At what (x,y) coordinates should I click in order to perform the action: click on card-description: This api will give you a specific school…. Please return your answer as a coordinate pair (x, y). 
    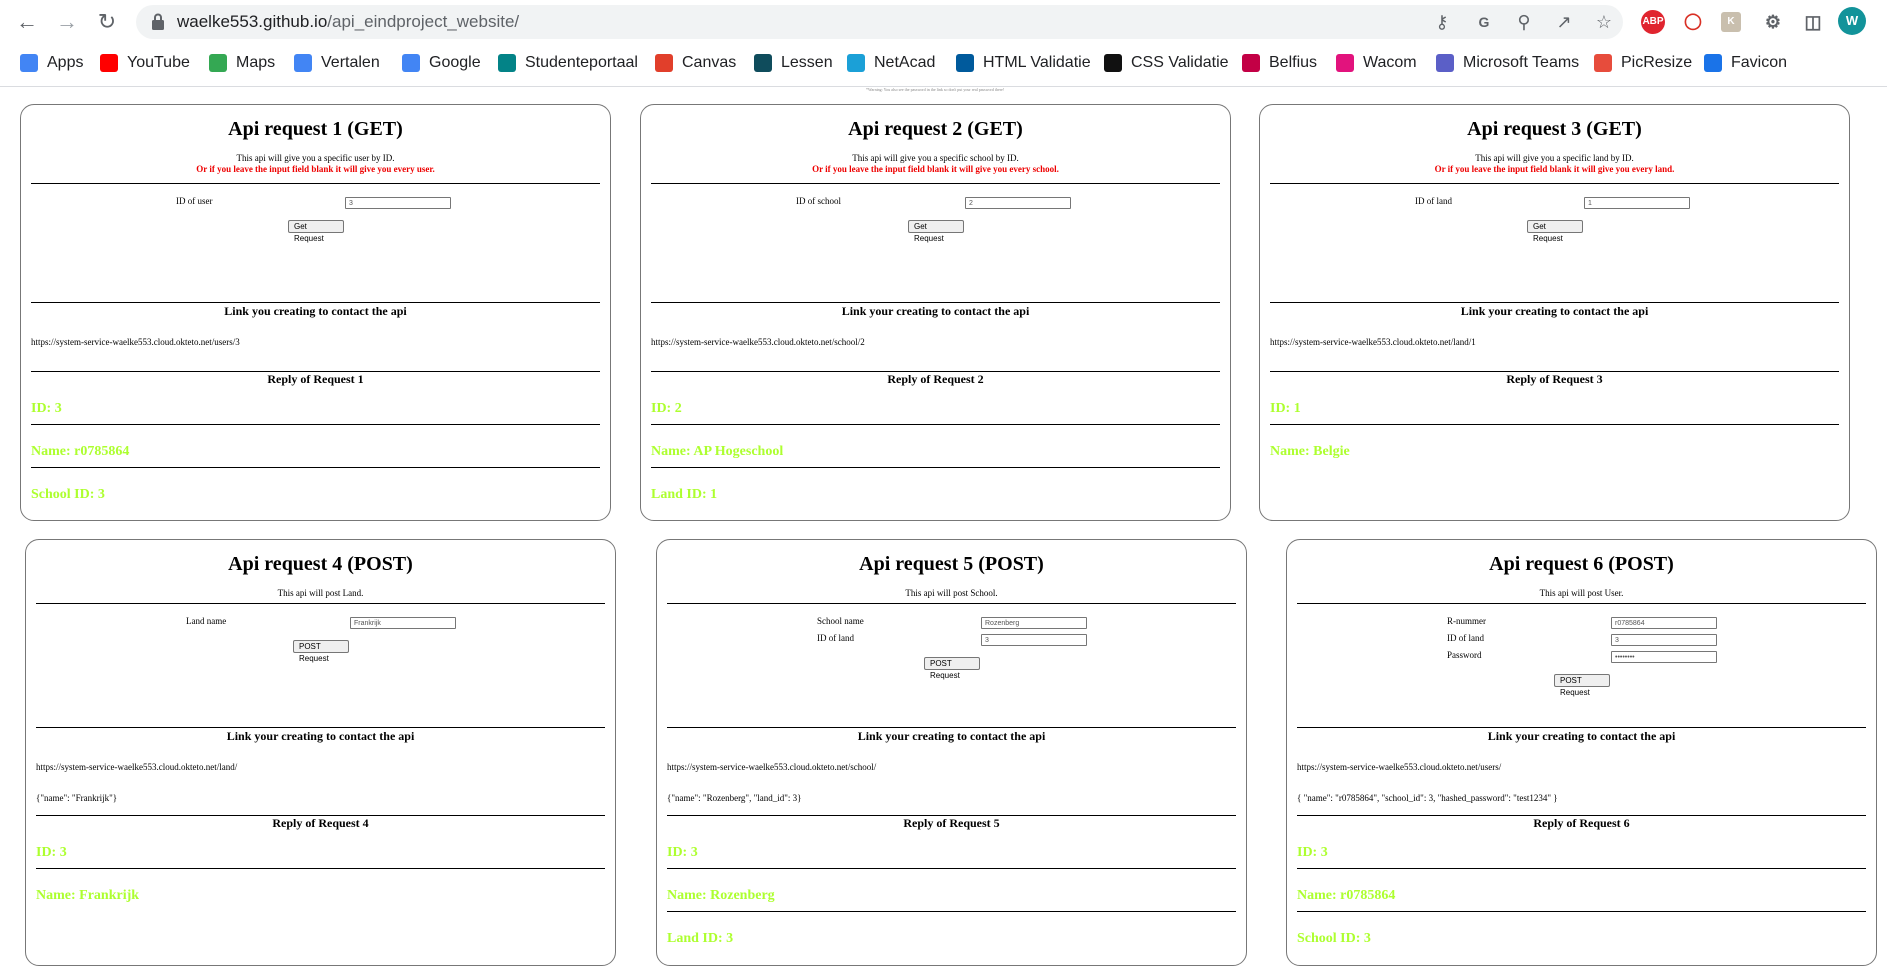
    Looking at the image, I should click on (935, 158).